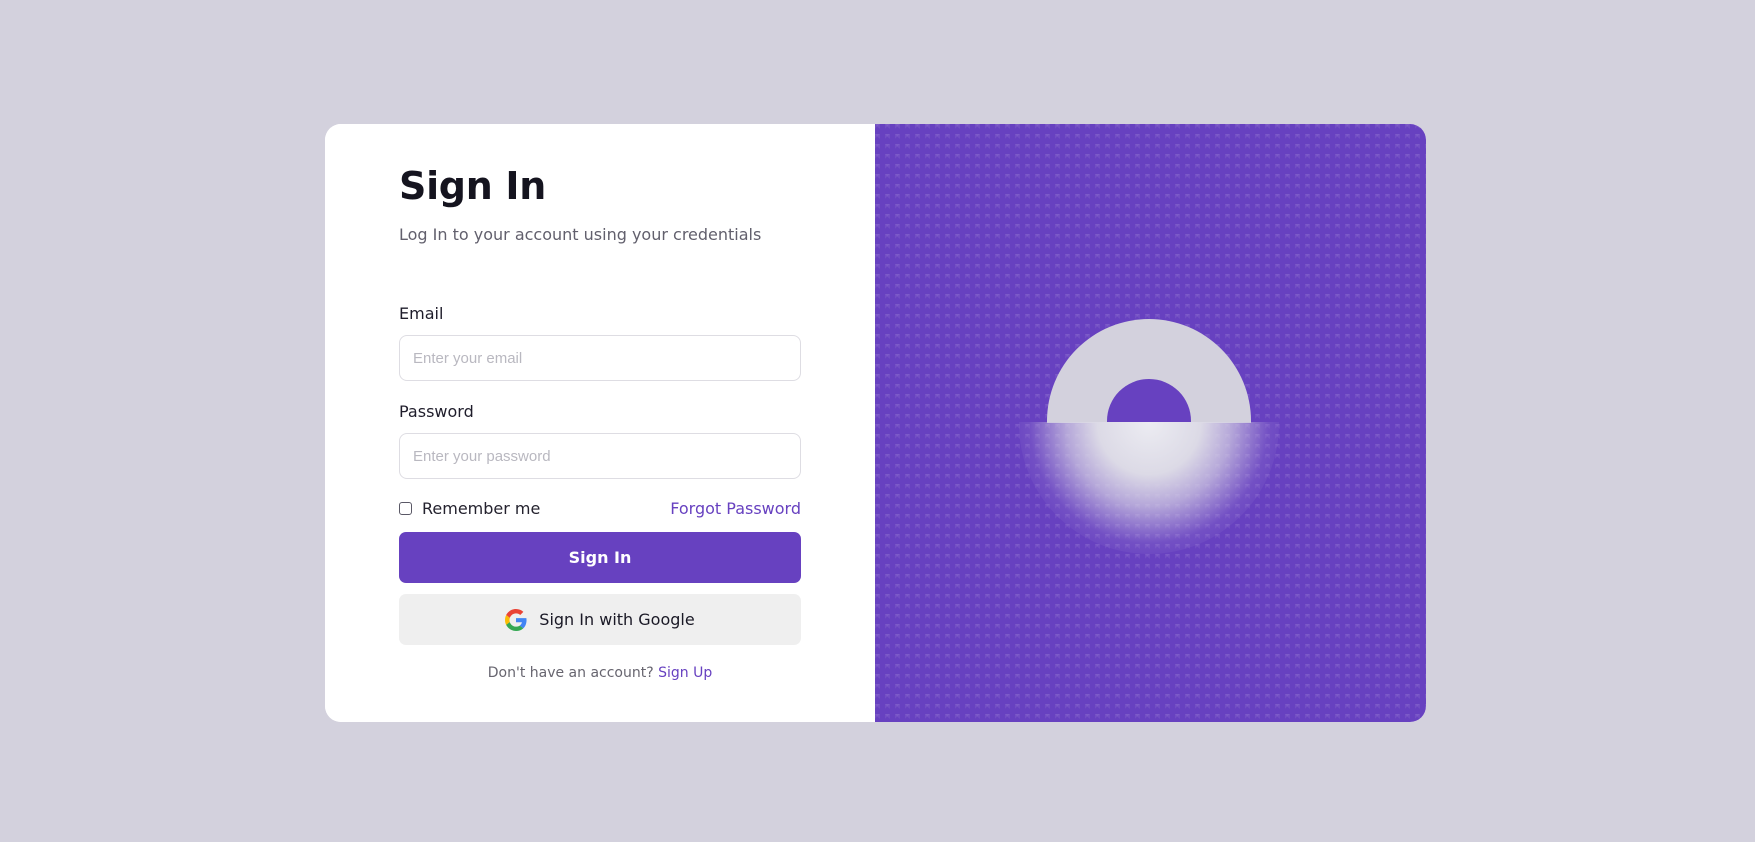 The height and width of the screenshot is (842, 1755). I want to click on remember-me-checkbox, so click(405, 508).